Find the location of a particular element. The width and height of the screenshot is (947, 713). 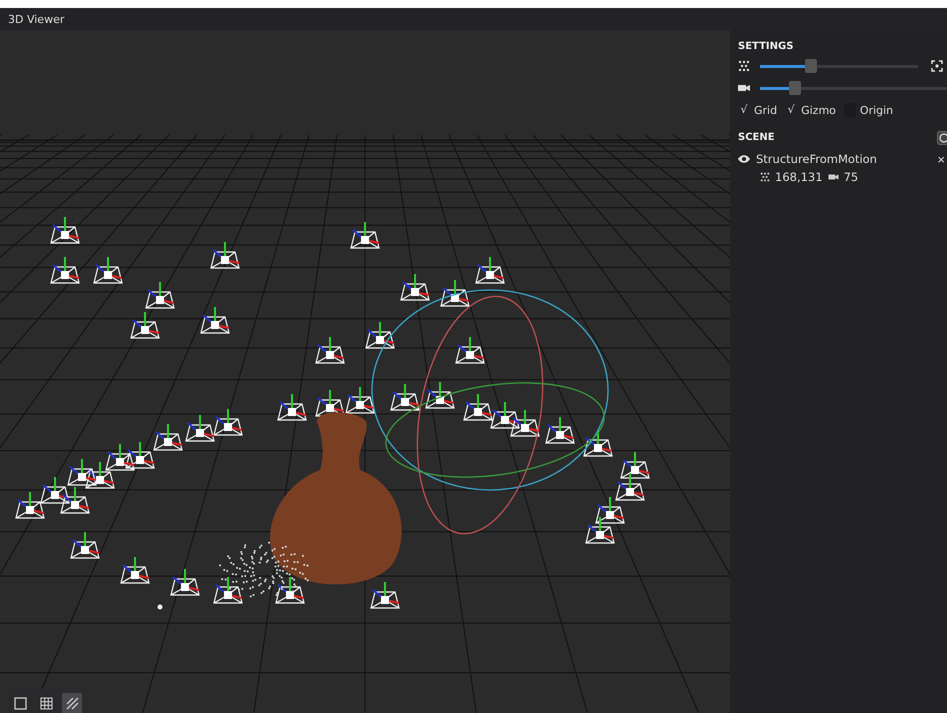

toggle-button: √ Gizmo is located at coordinates (812, 110).